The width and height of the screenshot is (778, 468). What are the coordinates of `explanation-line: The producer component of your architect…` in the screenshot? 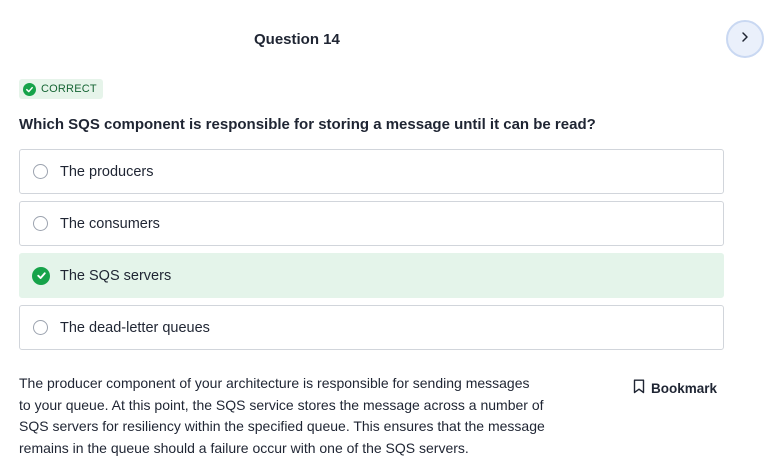 It's located at (274, 383).